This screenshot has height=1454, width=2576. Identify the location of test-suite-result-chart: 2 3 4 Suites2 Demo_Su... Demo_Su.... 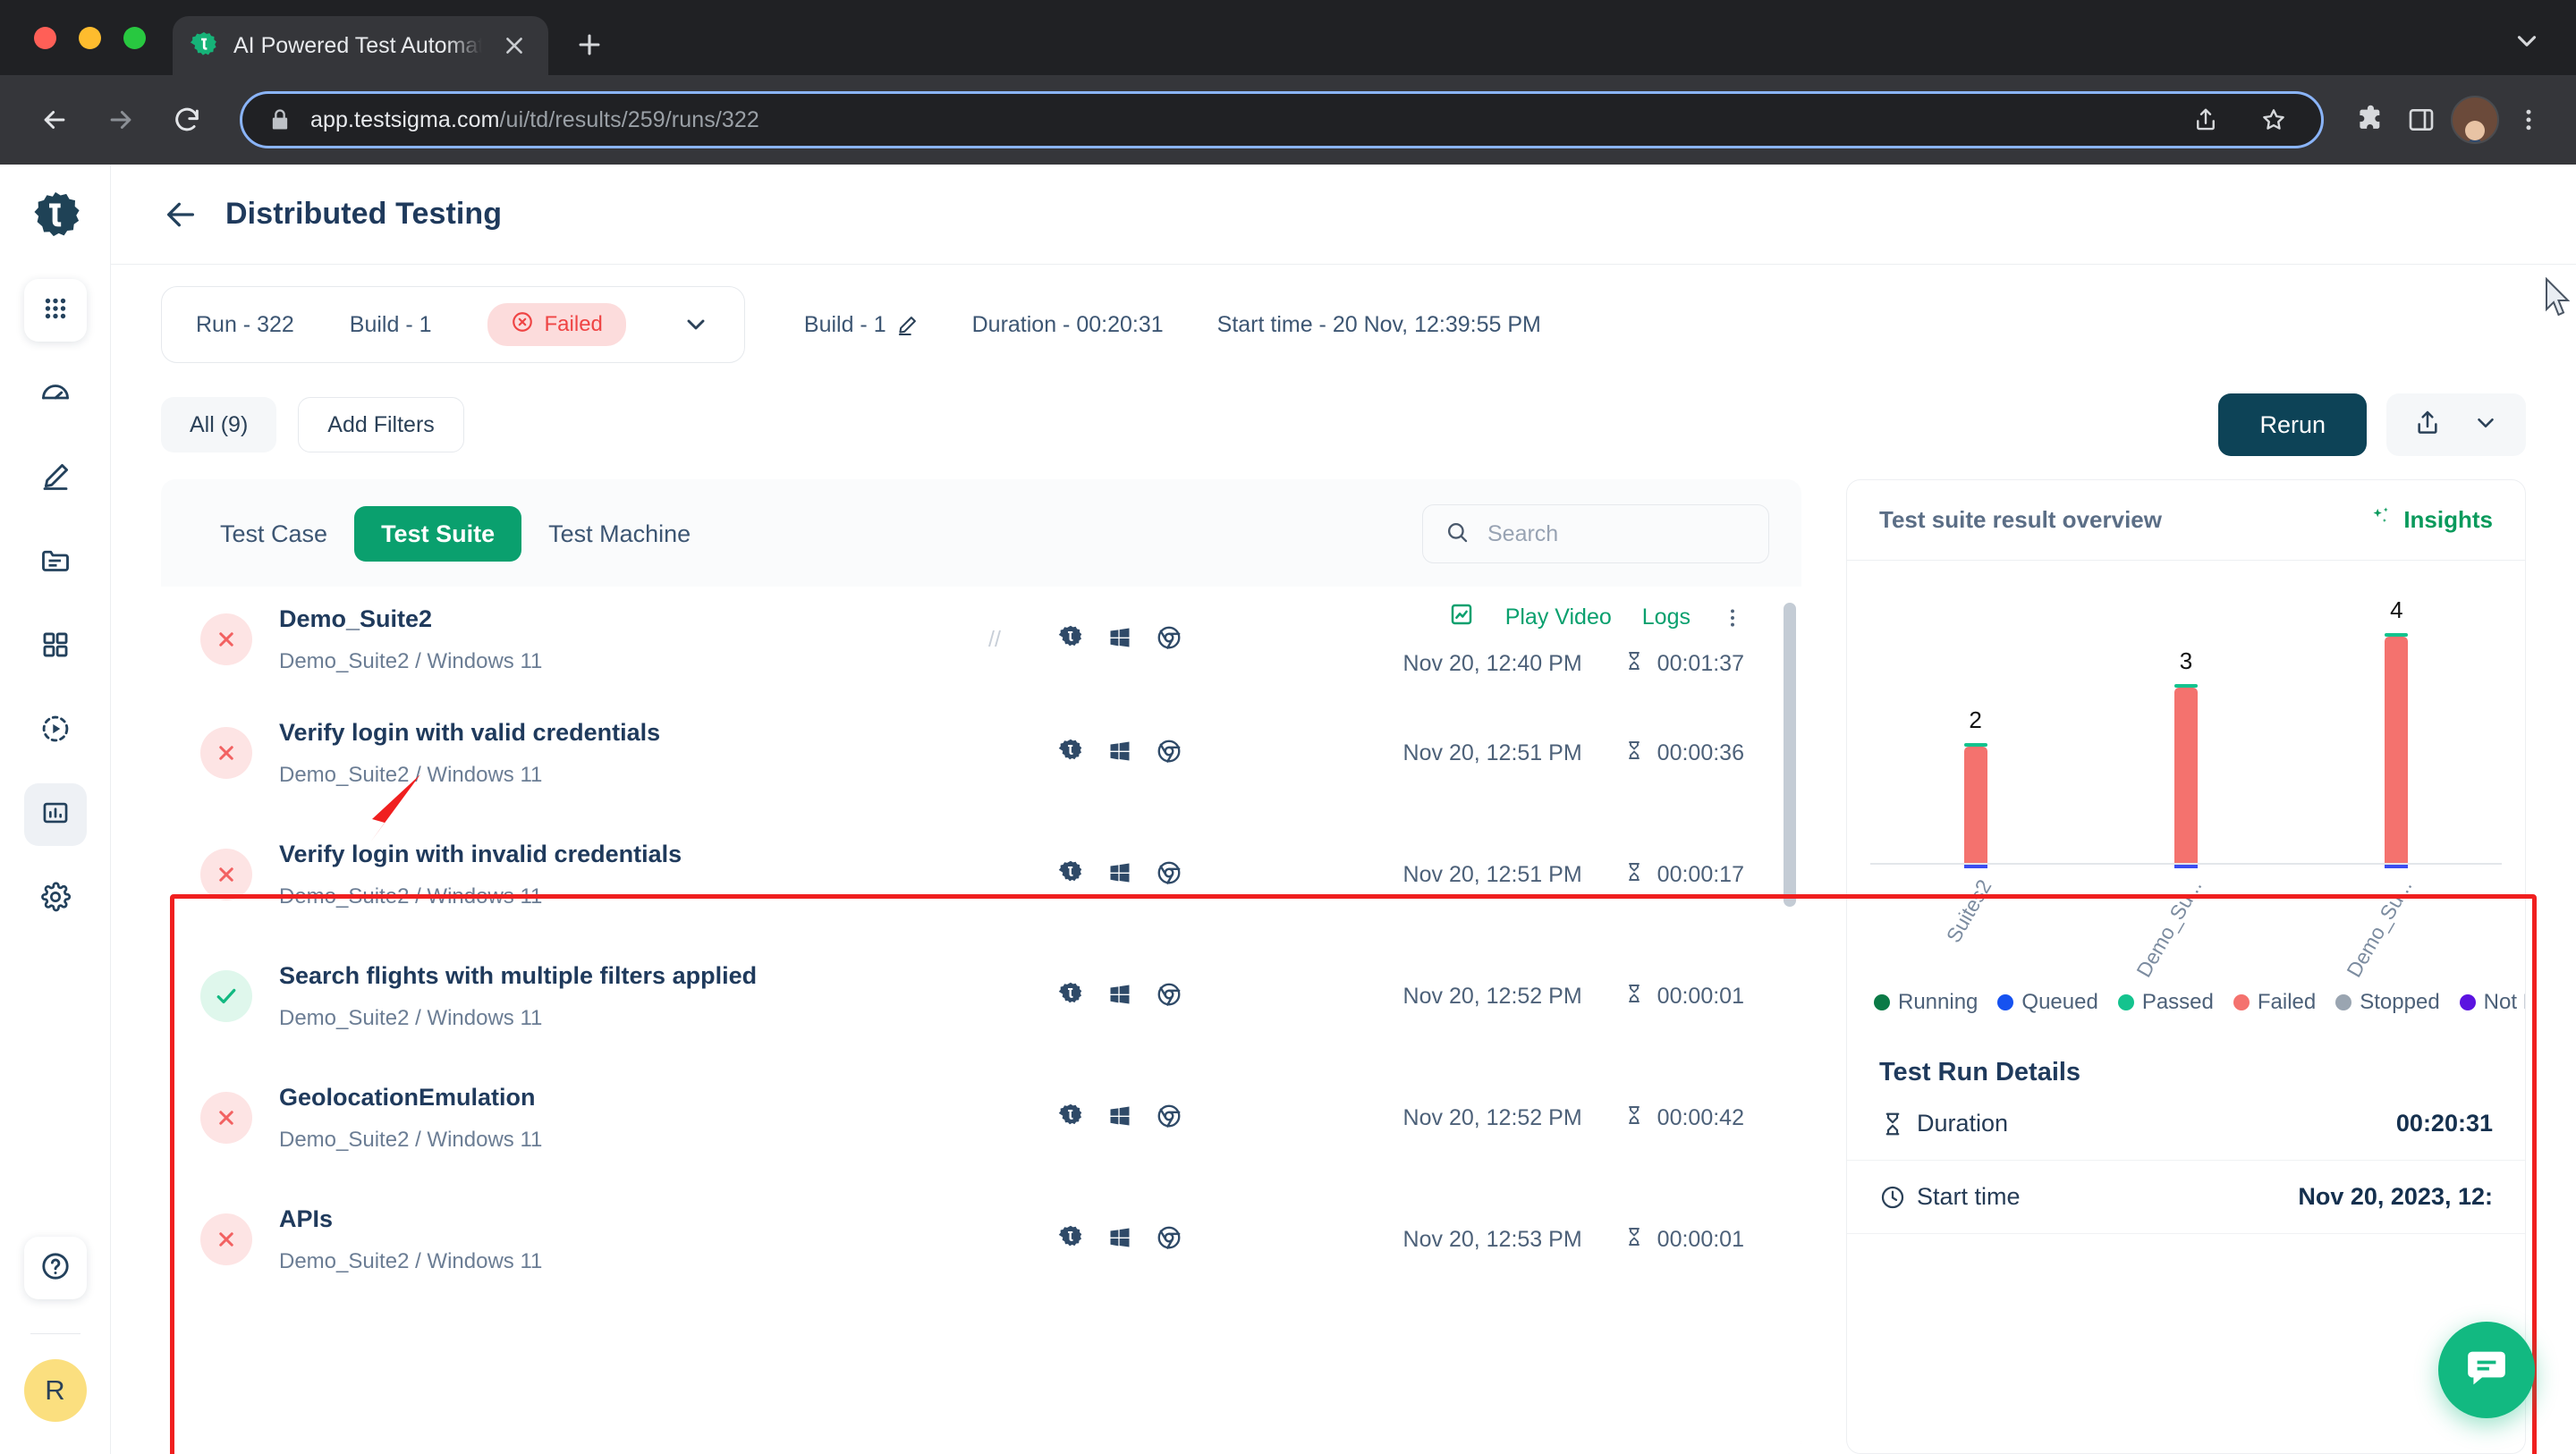
(2186, 771).